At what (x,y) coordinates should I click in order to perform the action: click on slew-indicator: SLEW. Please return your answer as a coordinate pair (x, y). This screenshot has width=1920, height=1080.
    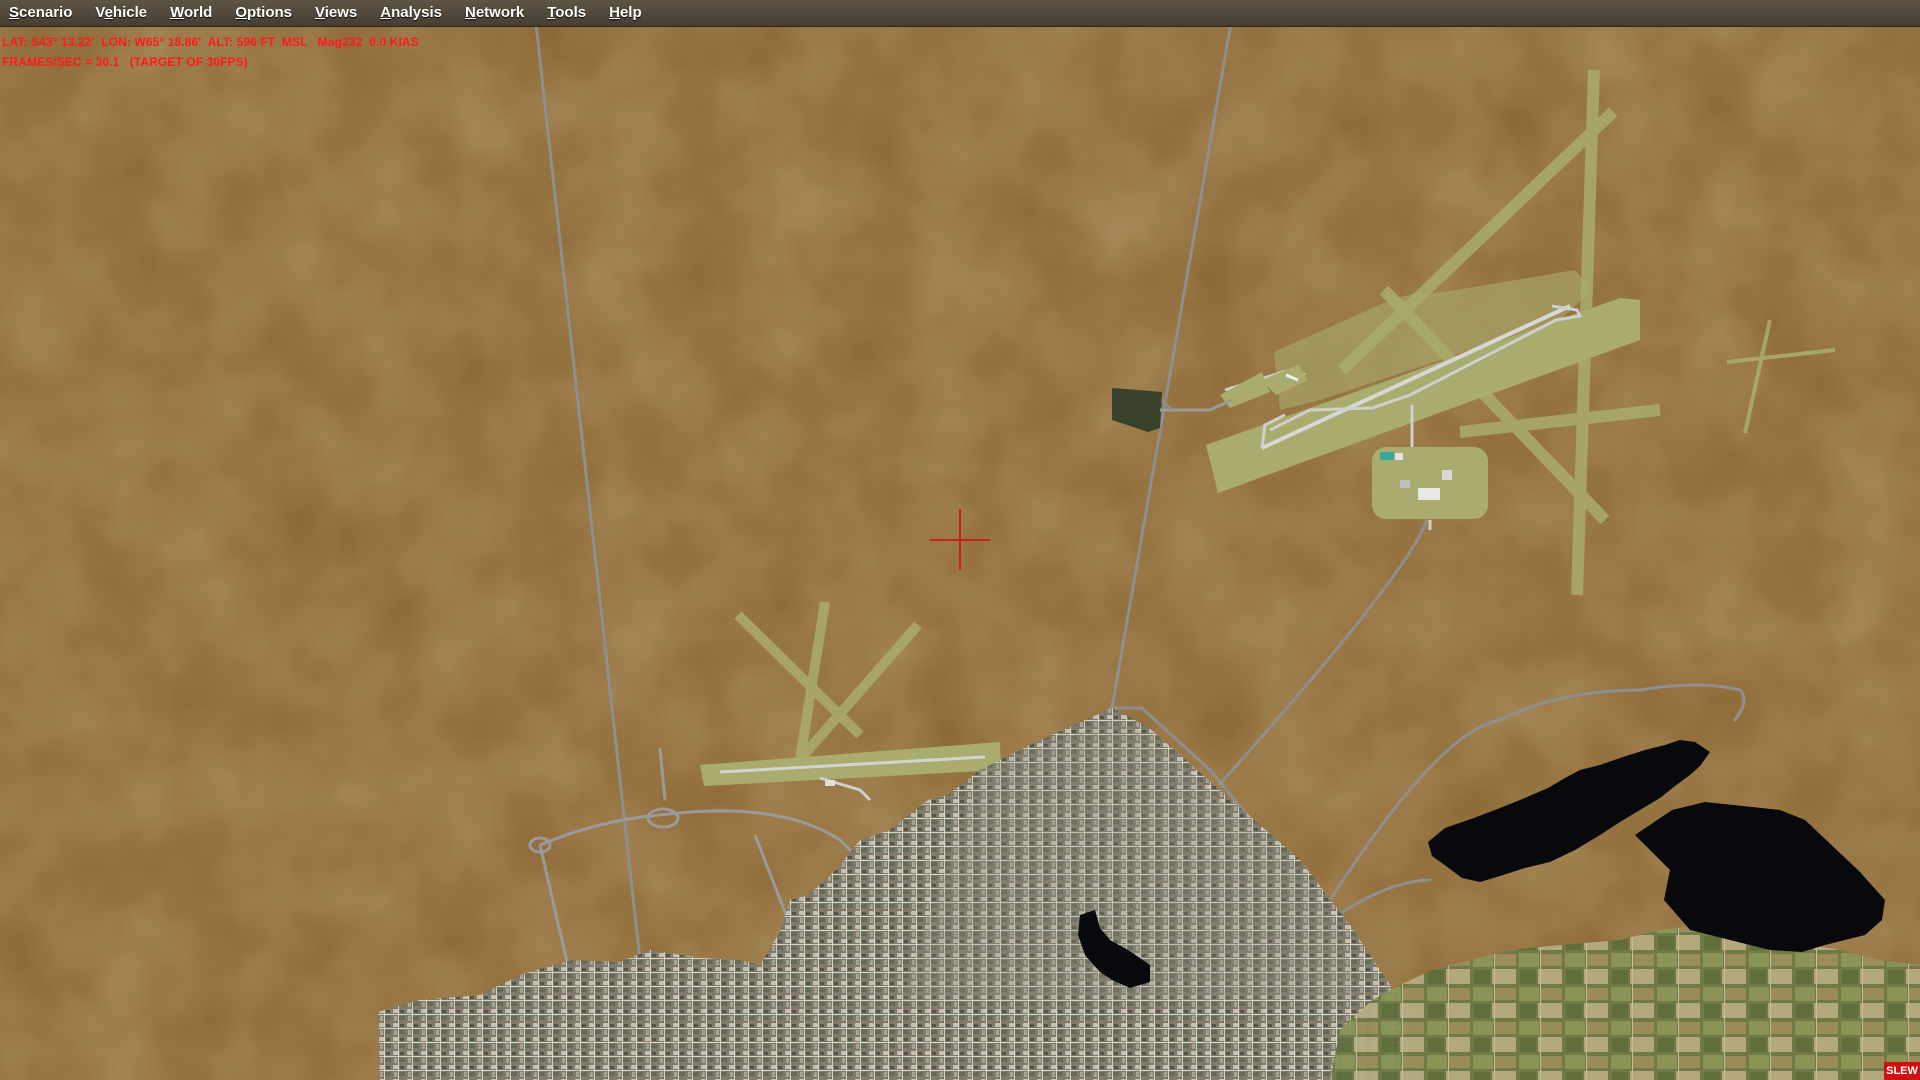
    Looking at the image, I should click on (1902, 1071).